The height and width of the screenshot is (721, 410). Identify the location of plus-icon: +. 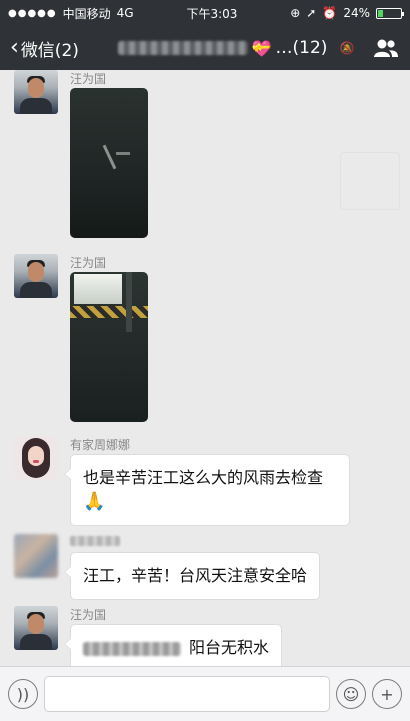
(387, 694).